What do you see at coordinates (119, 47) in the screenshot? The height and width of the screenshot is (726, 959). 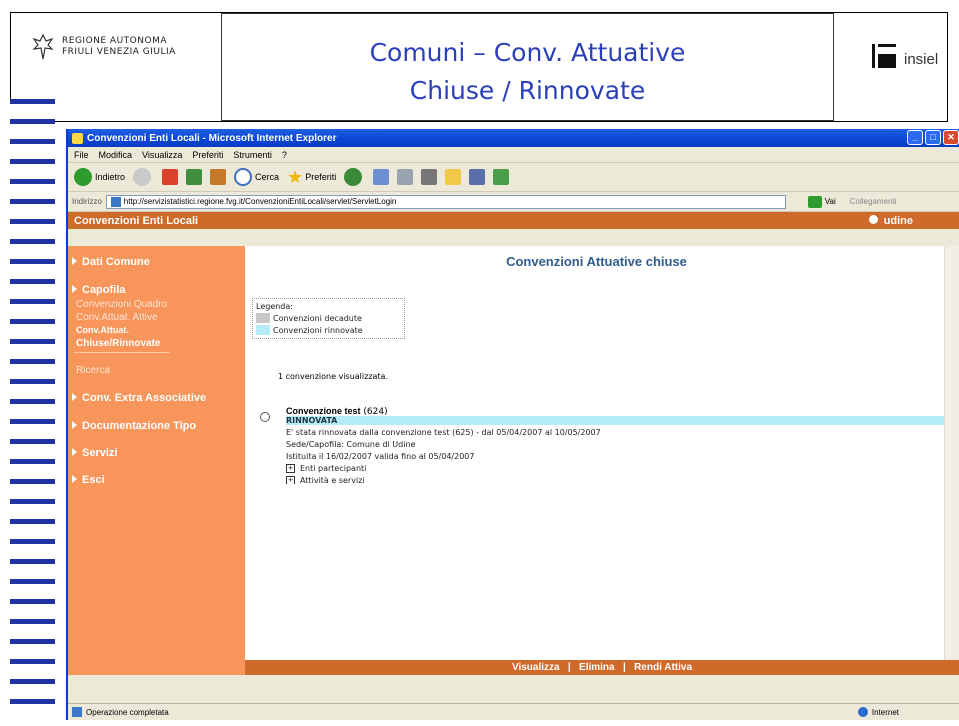 I see `region-logo-text: REGIONE AUTONOMA FRIULI VENEZIA GIULIA` at bounding box center [119, 47].